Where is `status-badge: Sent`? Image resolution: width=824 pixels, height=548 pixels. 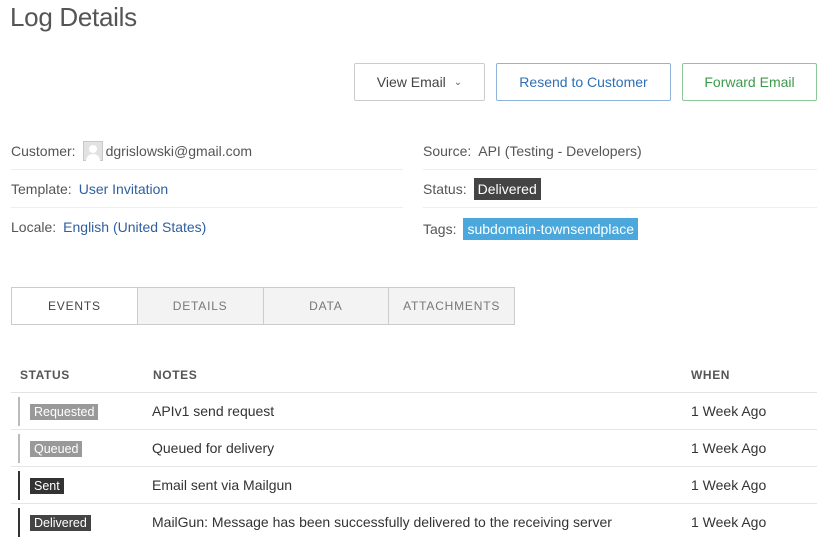
status-badge: Sent is located at coordinates (47, 486).